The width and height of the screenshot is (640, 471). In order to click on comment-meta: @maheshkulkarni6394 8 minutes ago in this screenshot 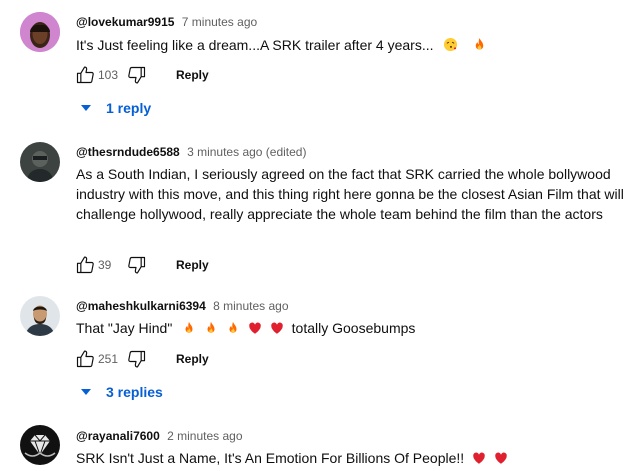, I will do `click(182, 306)`.